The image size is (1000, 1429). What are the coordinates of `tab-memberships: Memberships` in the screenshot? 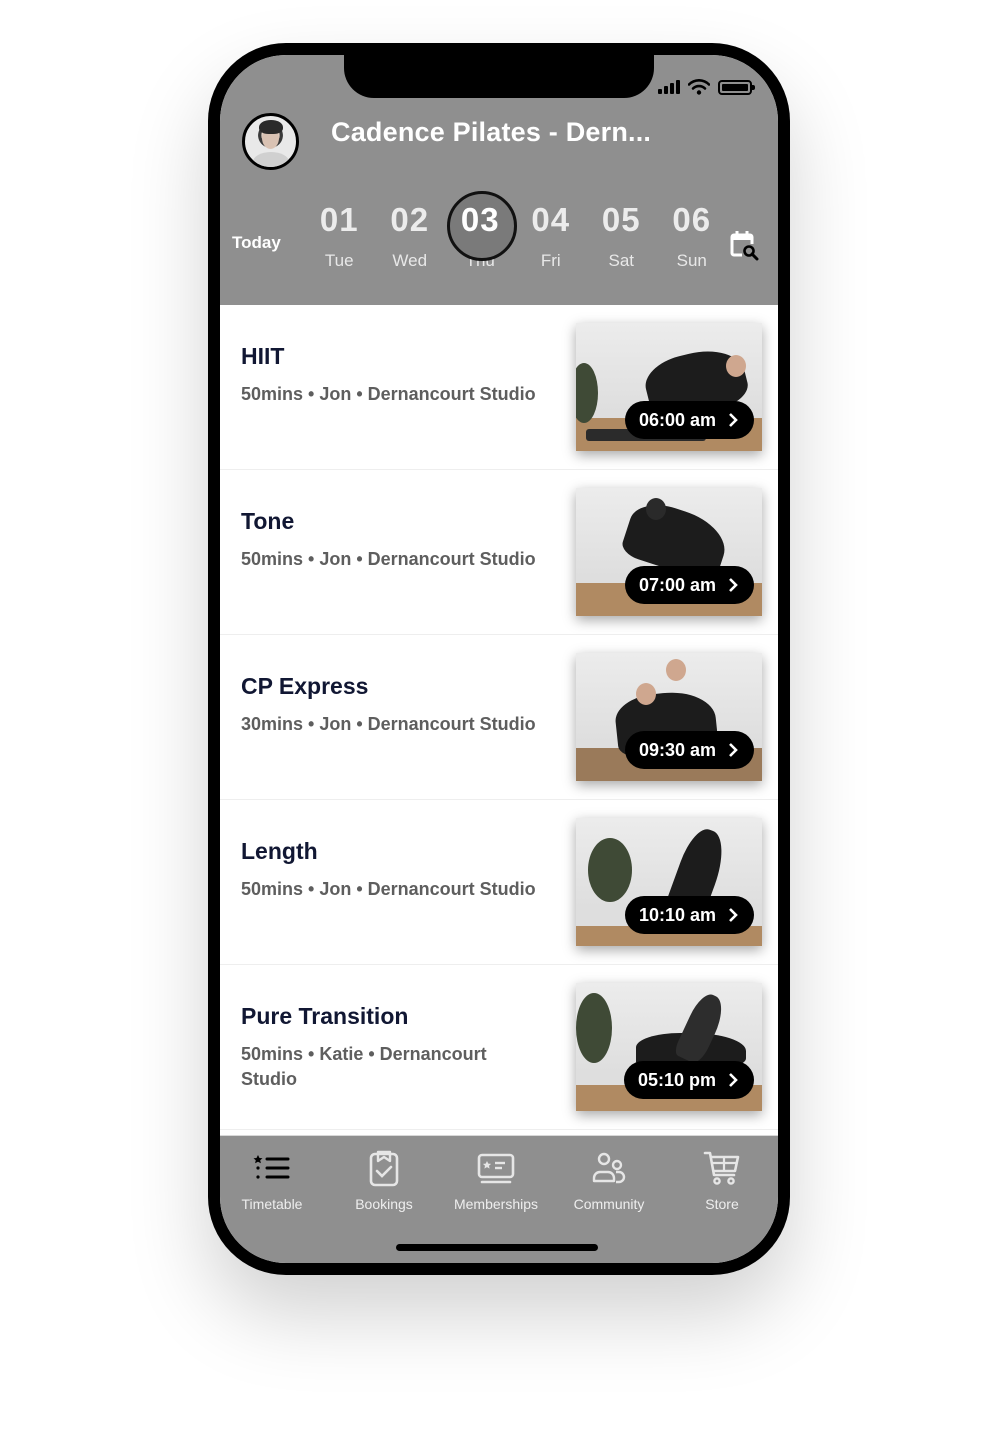 It's located at (496, 1180).